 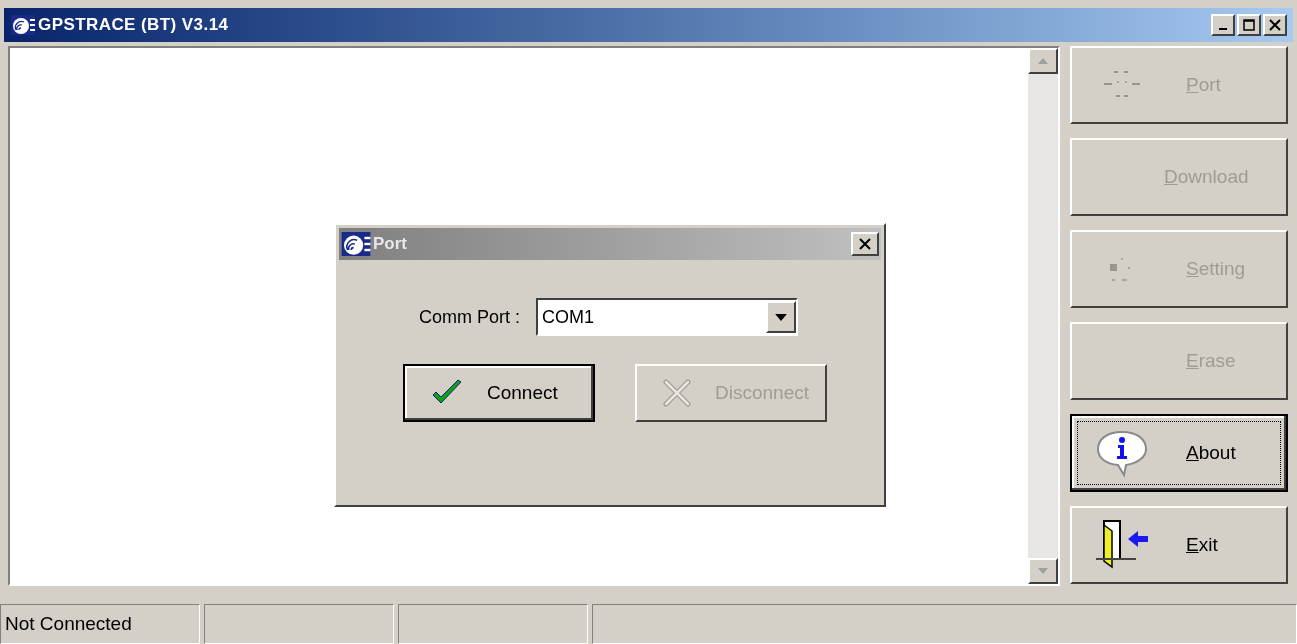 What do you see at coordinates (1122, 453) in the screenshot?
I see `info-bubble-icon` at bounding box center [1122, 453].